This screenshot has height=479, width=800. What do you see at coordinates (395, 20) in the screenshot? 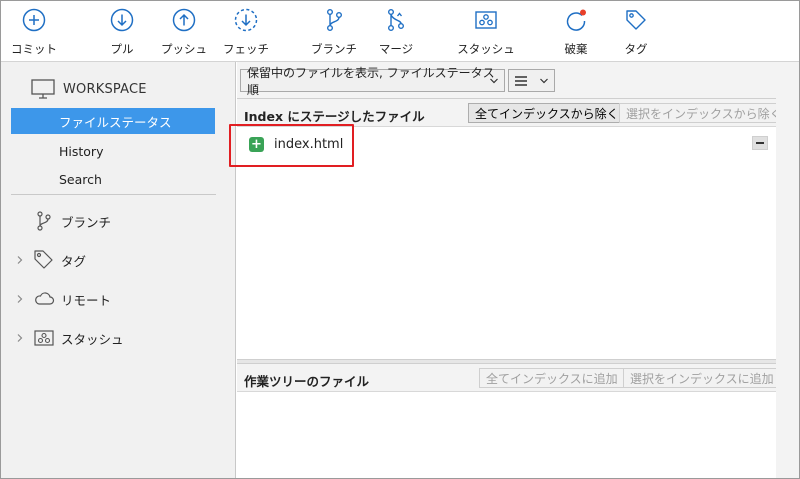
I see `merge-icon` at bounding box center [395, 20].